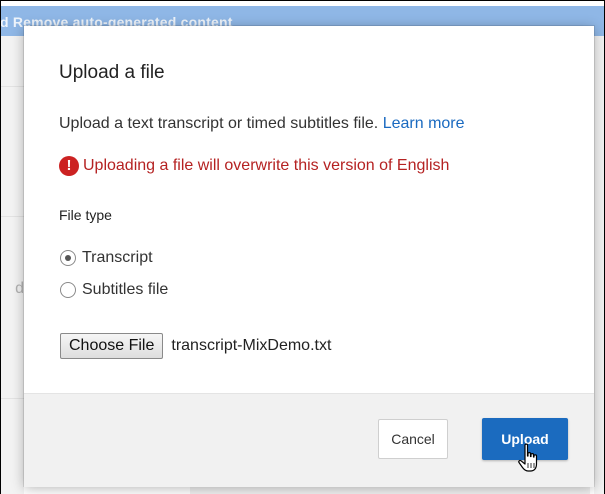  Describe the element at coordinates (112, 346) in the screenshot. I see `choose-file-button: Choose File` at that location.